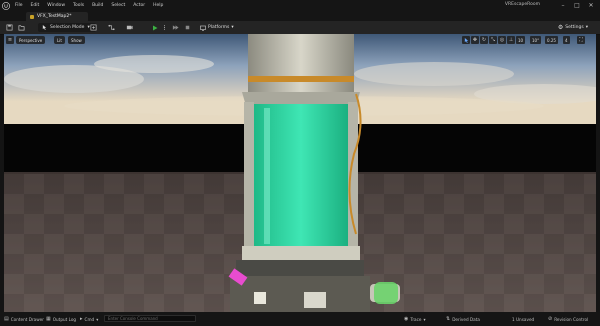  Describe the element at coordinates (175, 27) in the screenshot. I see `skip-icon` at that location.